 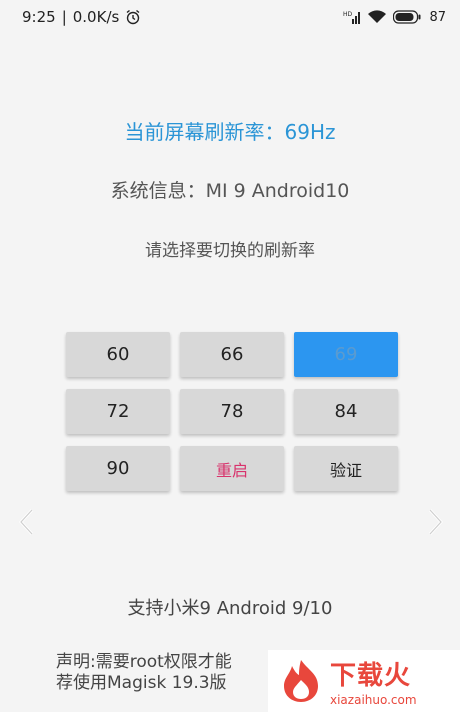 I want to click on rate-button-69: 69, so click(x=346, y=354).